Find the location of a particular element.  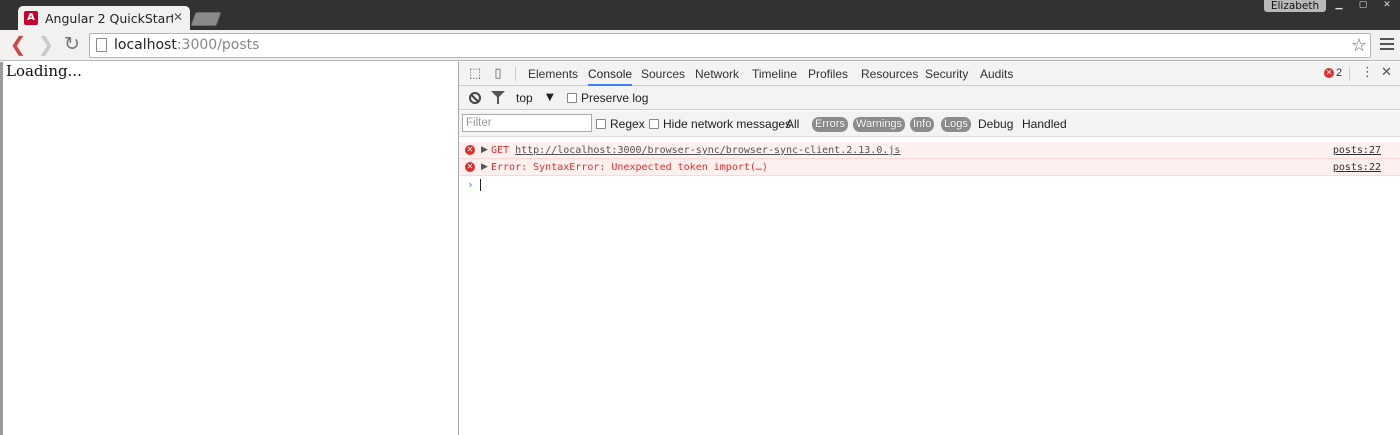

preserve-log-label: Preserve log is located at coordinates (614, 98).